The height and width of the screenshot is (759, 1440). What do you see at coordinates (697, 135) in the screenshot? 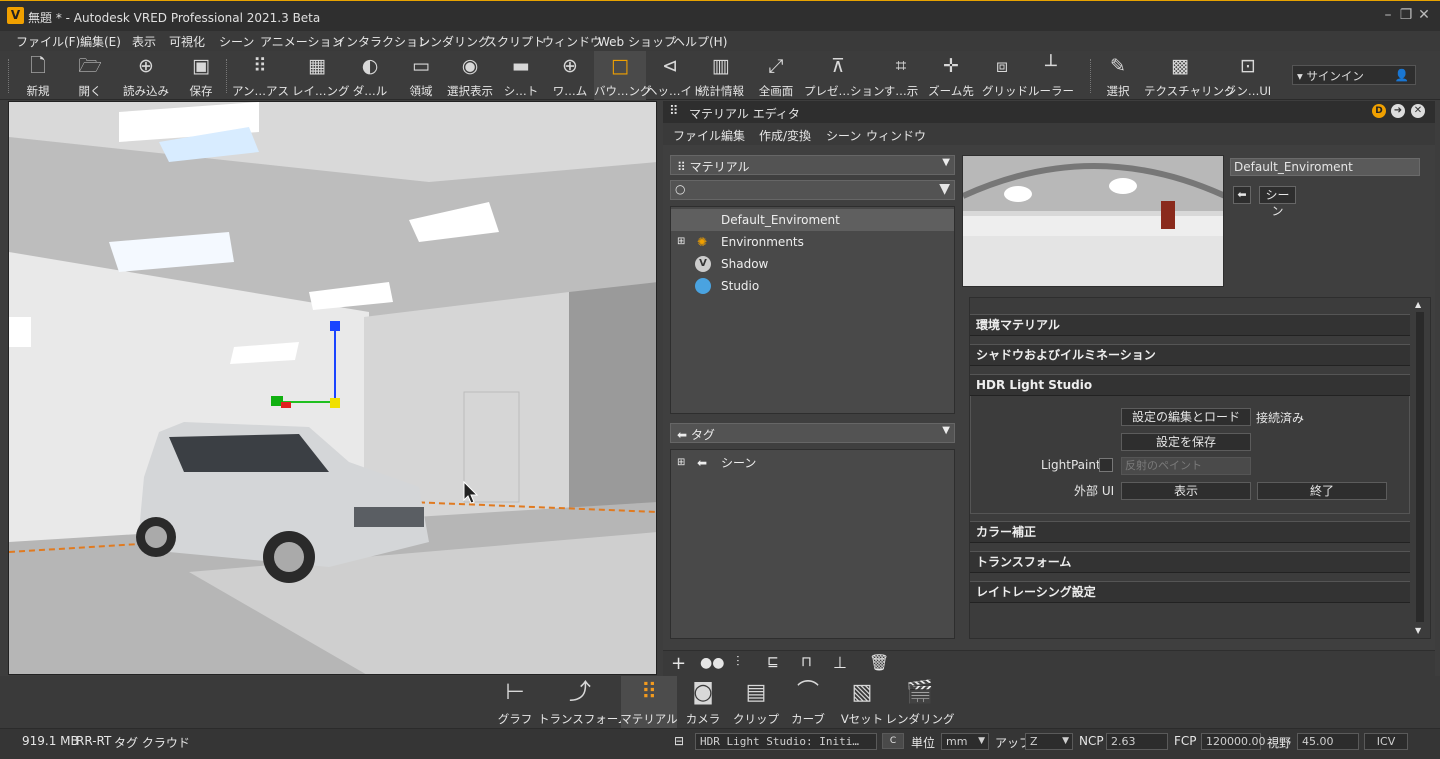
I see `me-menu-file: ファイル` at bounding box center [697, 135].